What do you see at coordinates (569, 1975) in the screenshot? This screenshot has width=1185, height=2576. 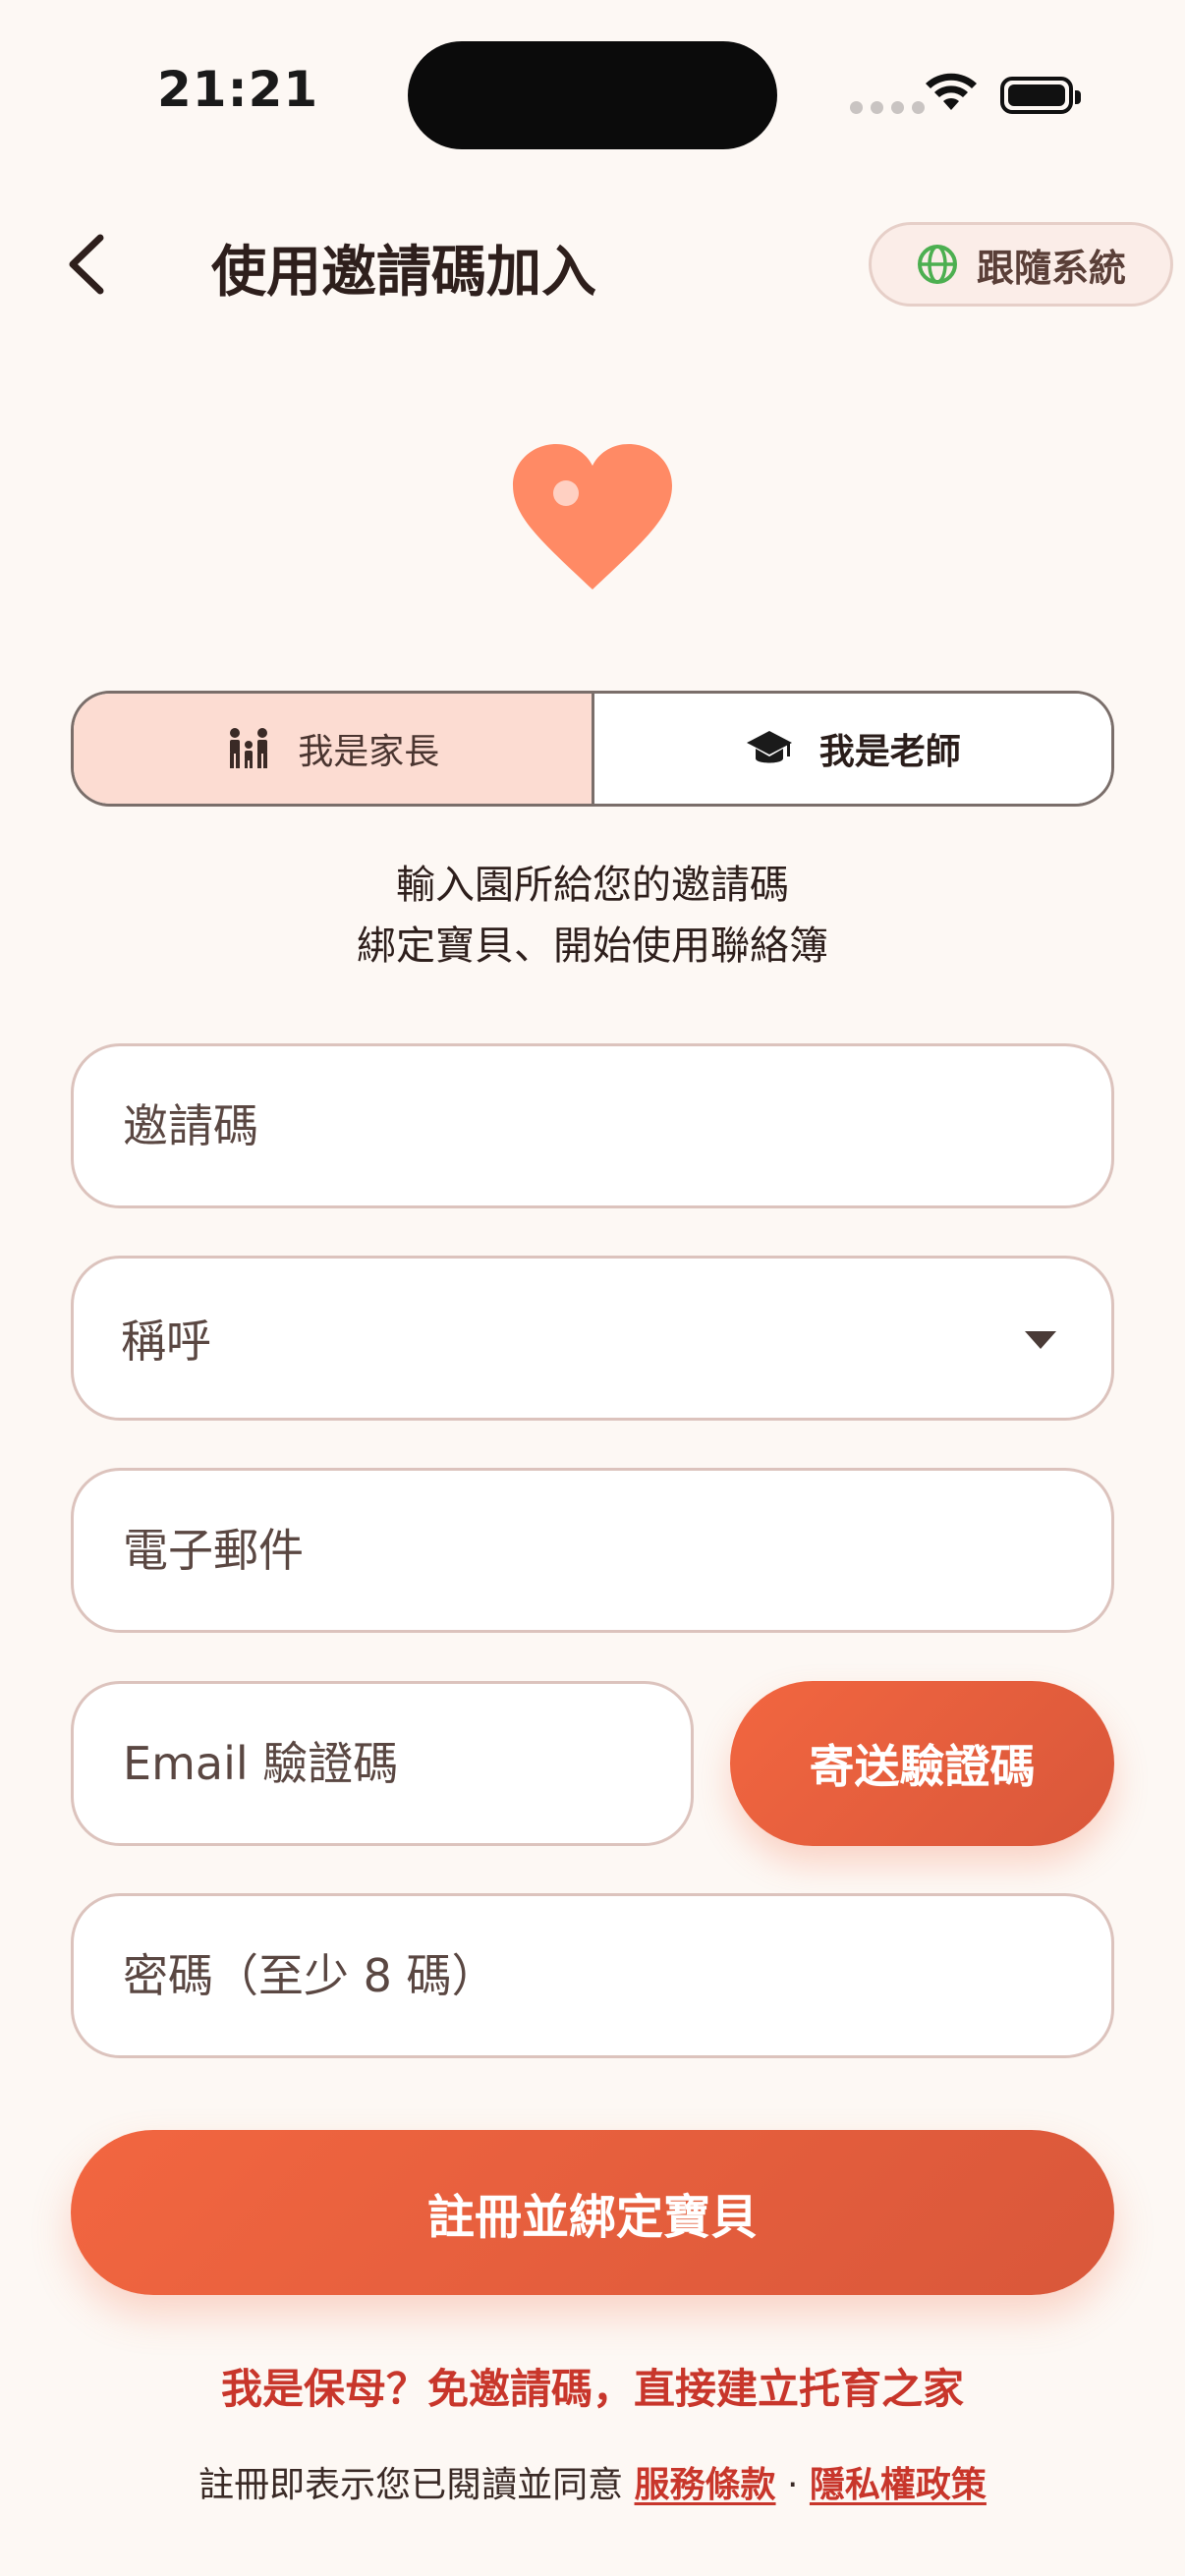 I see `password-input` at bounding box center [569, 1975].